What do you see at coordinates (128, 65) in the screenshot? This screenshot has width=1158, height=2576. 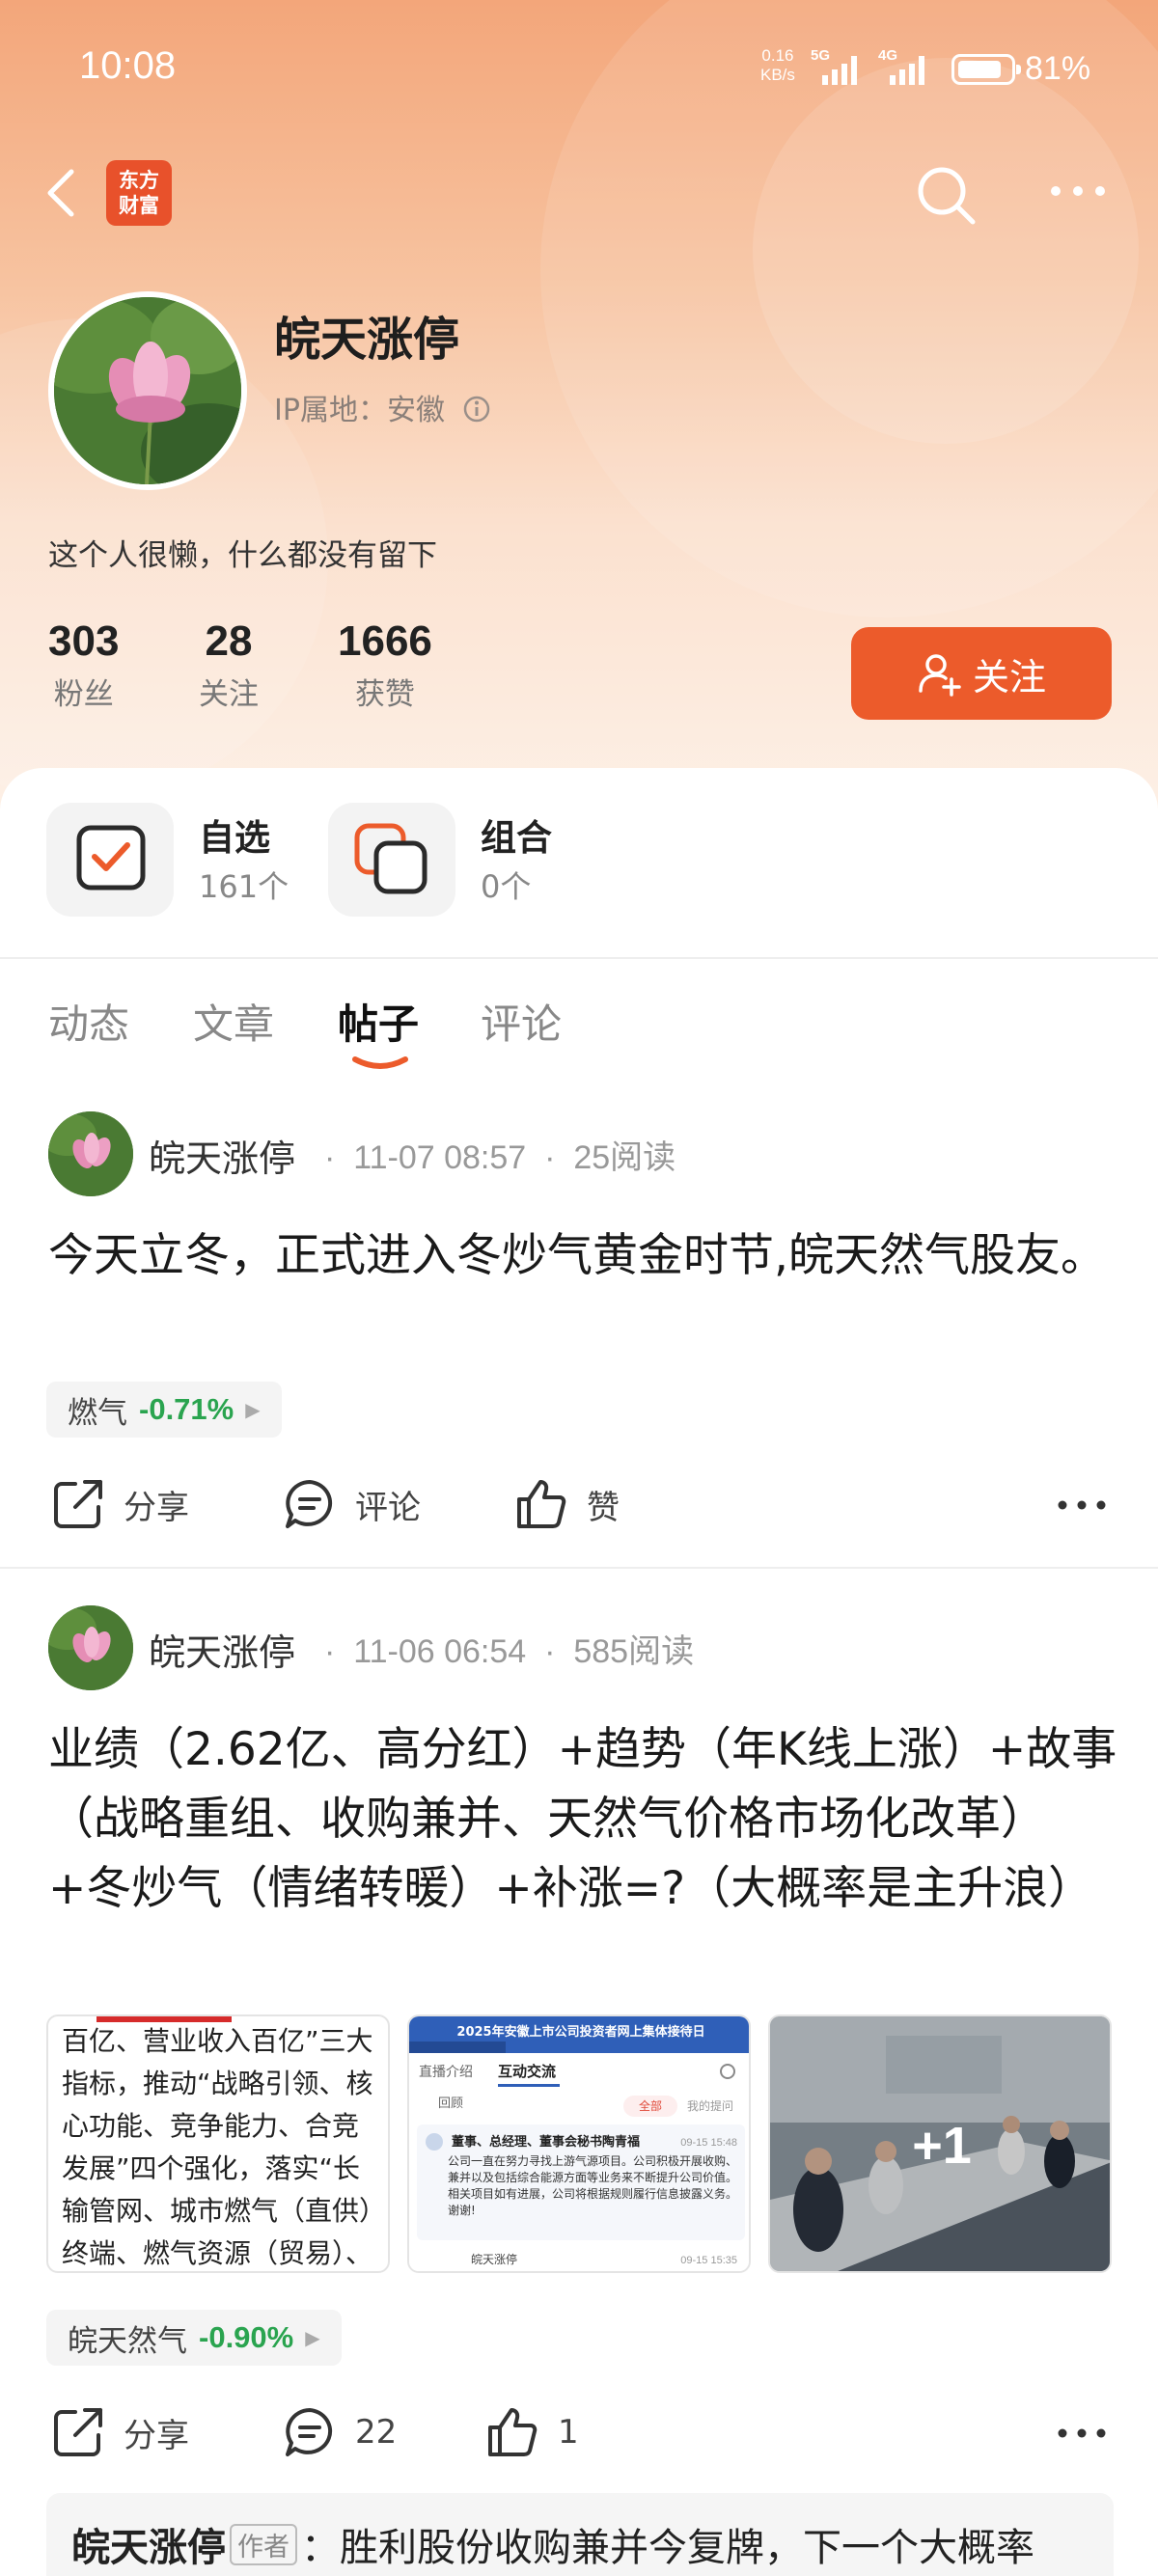 I see `status-time: 10:08` at bounding box center [128, 65].